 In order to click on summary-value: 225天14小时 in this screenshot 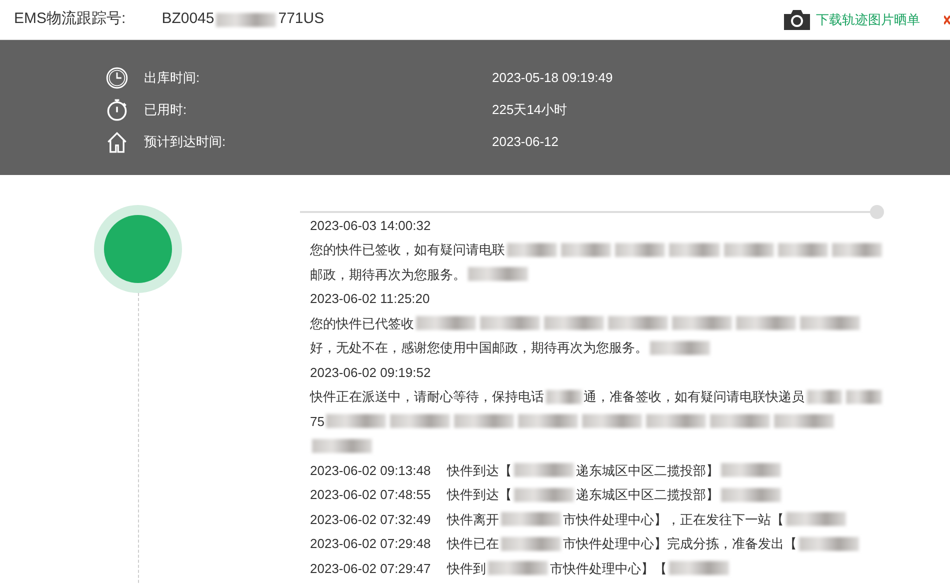, I will do `click(530, 110)`.